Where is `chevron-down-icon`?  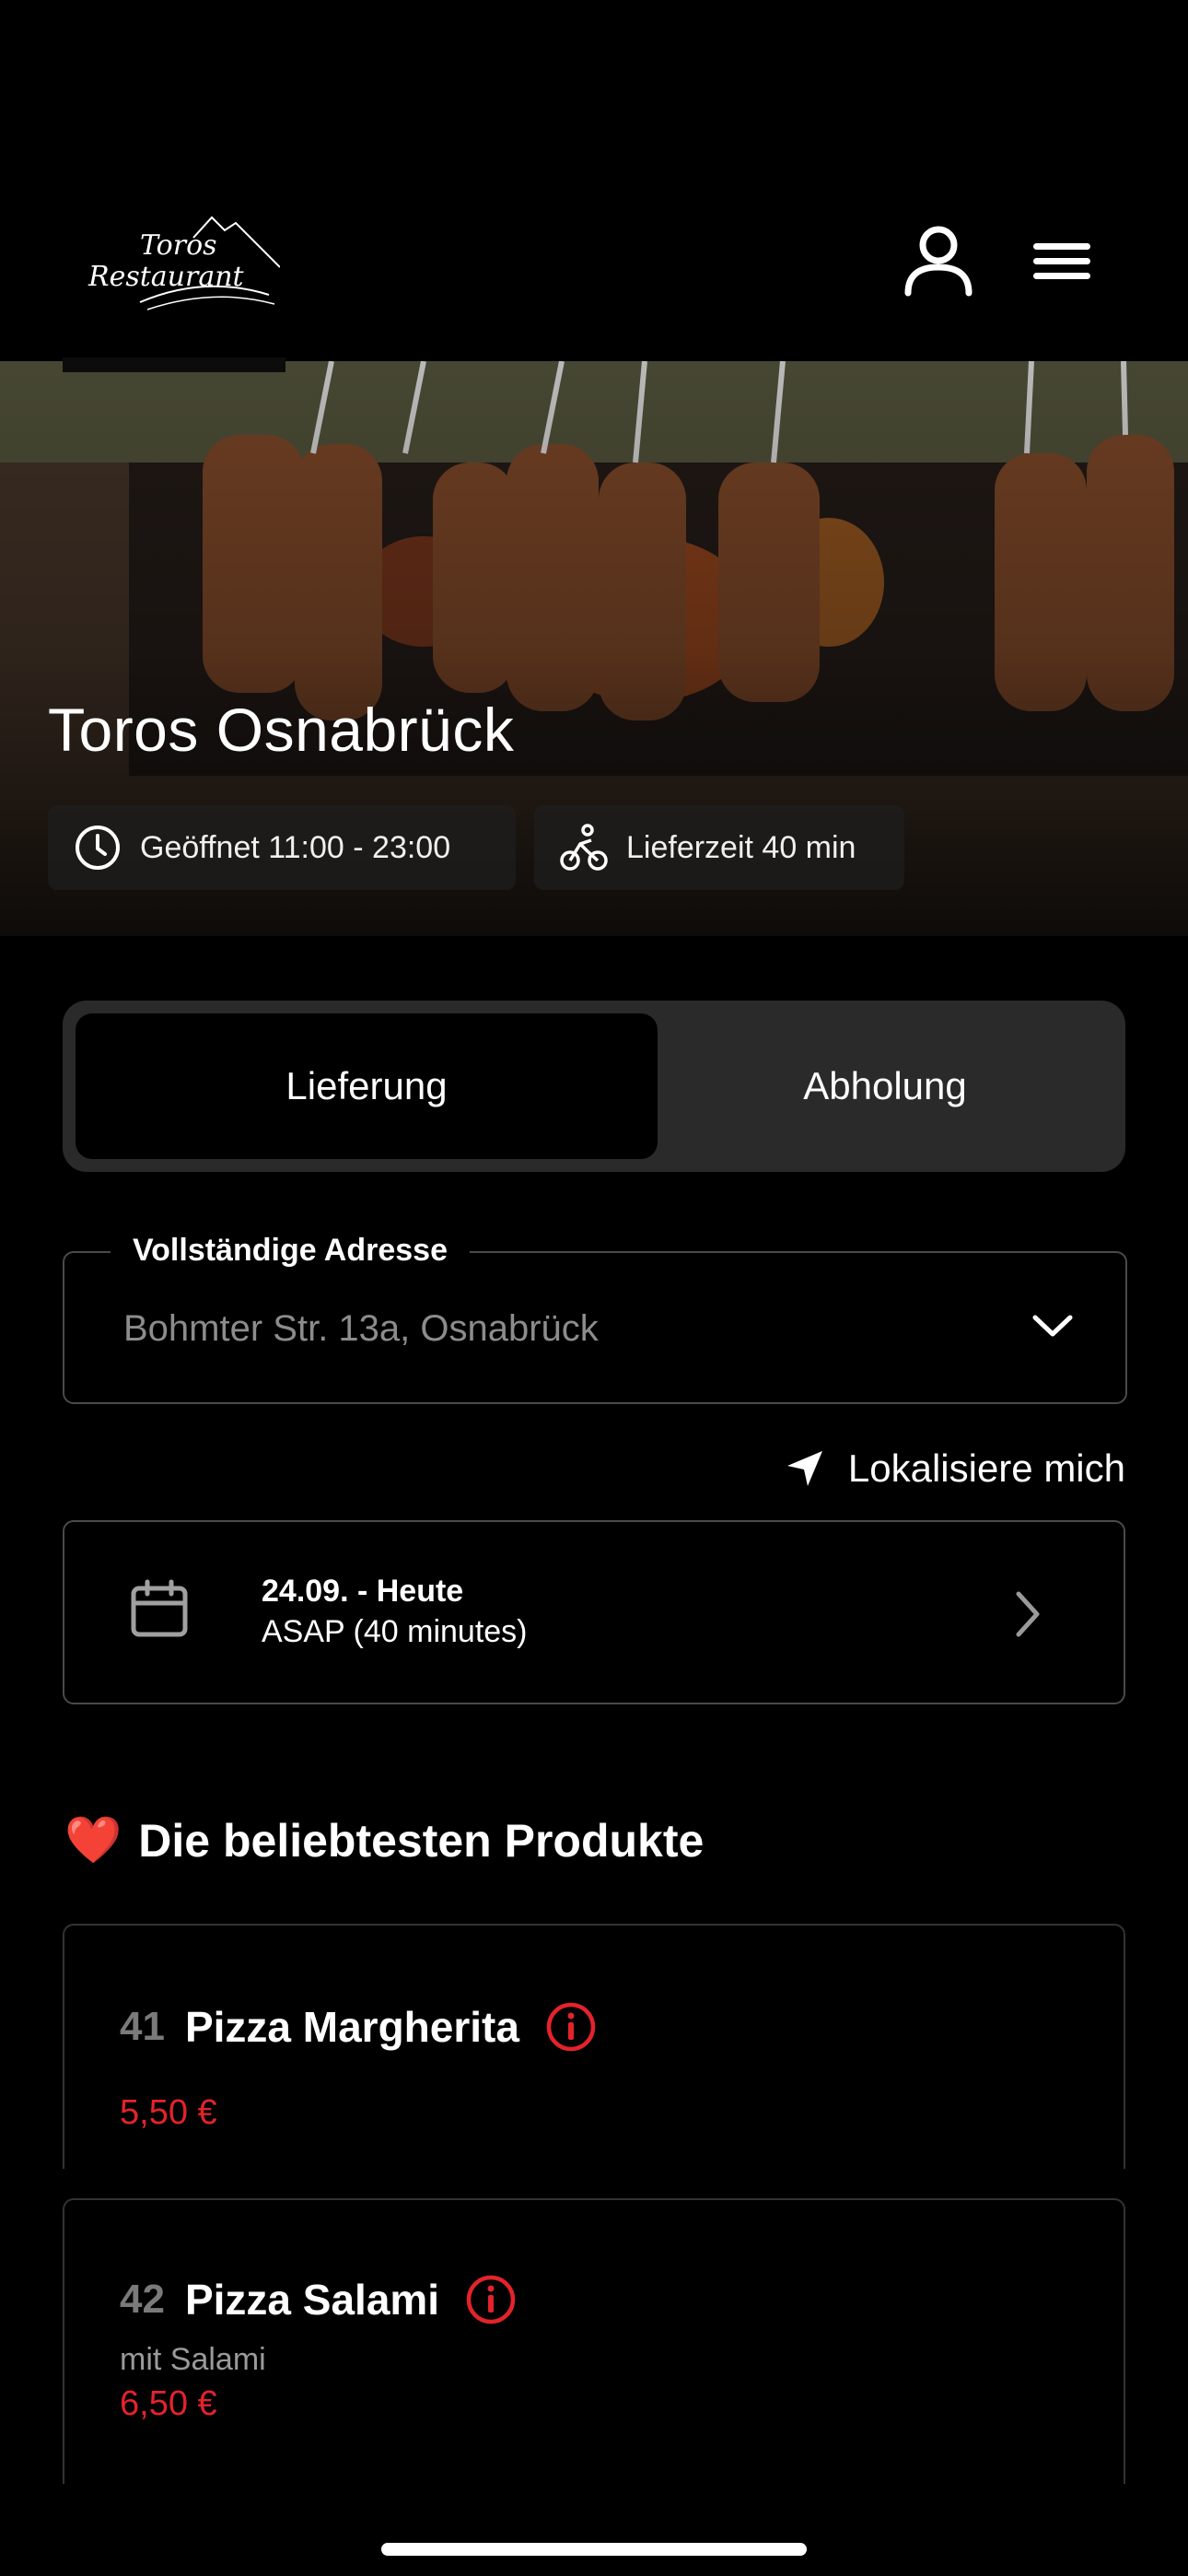
chevron-down-icon is located at coordinates (1053, 1326).